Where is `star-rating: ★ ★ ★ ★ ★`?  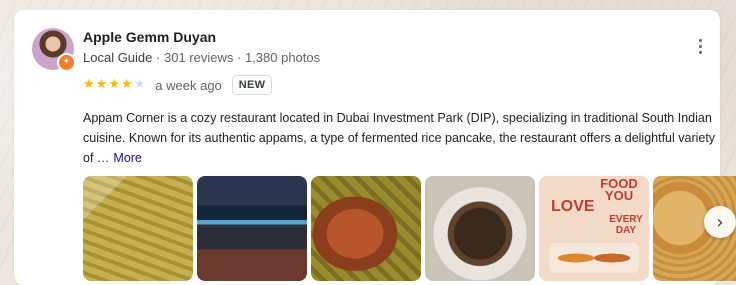
star-rating: ★ ★ ★ ★ ★ is located at coordinates (114, 85).